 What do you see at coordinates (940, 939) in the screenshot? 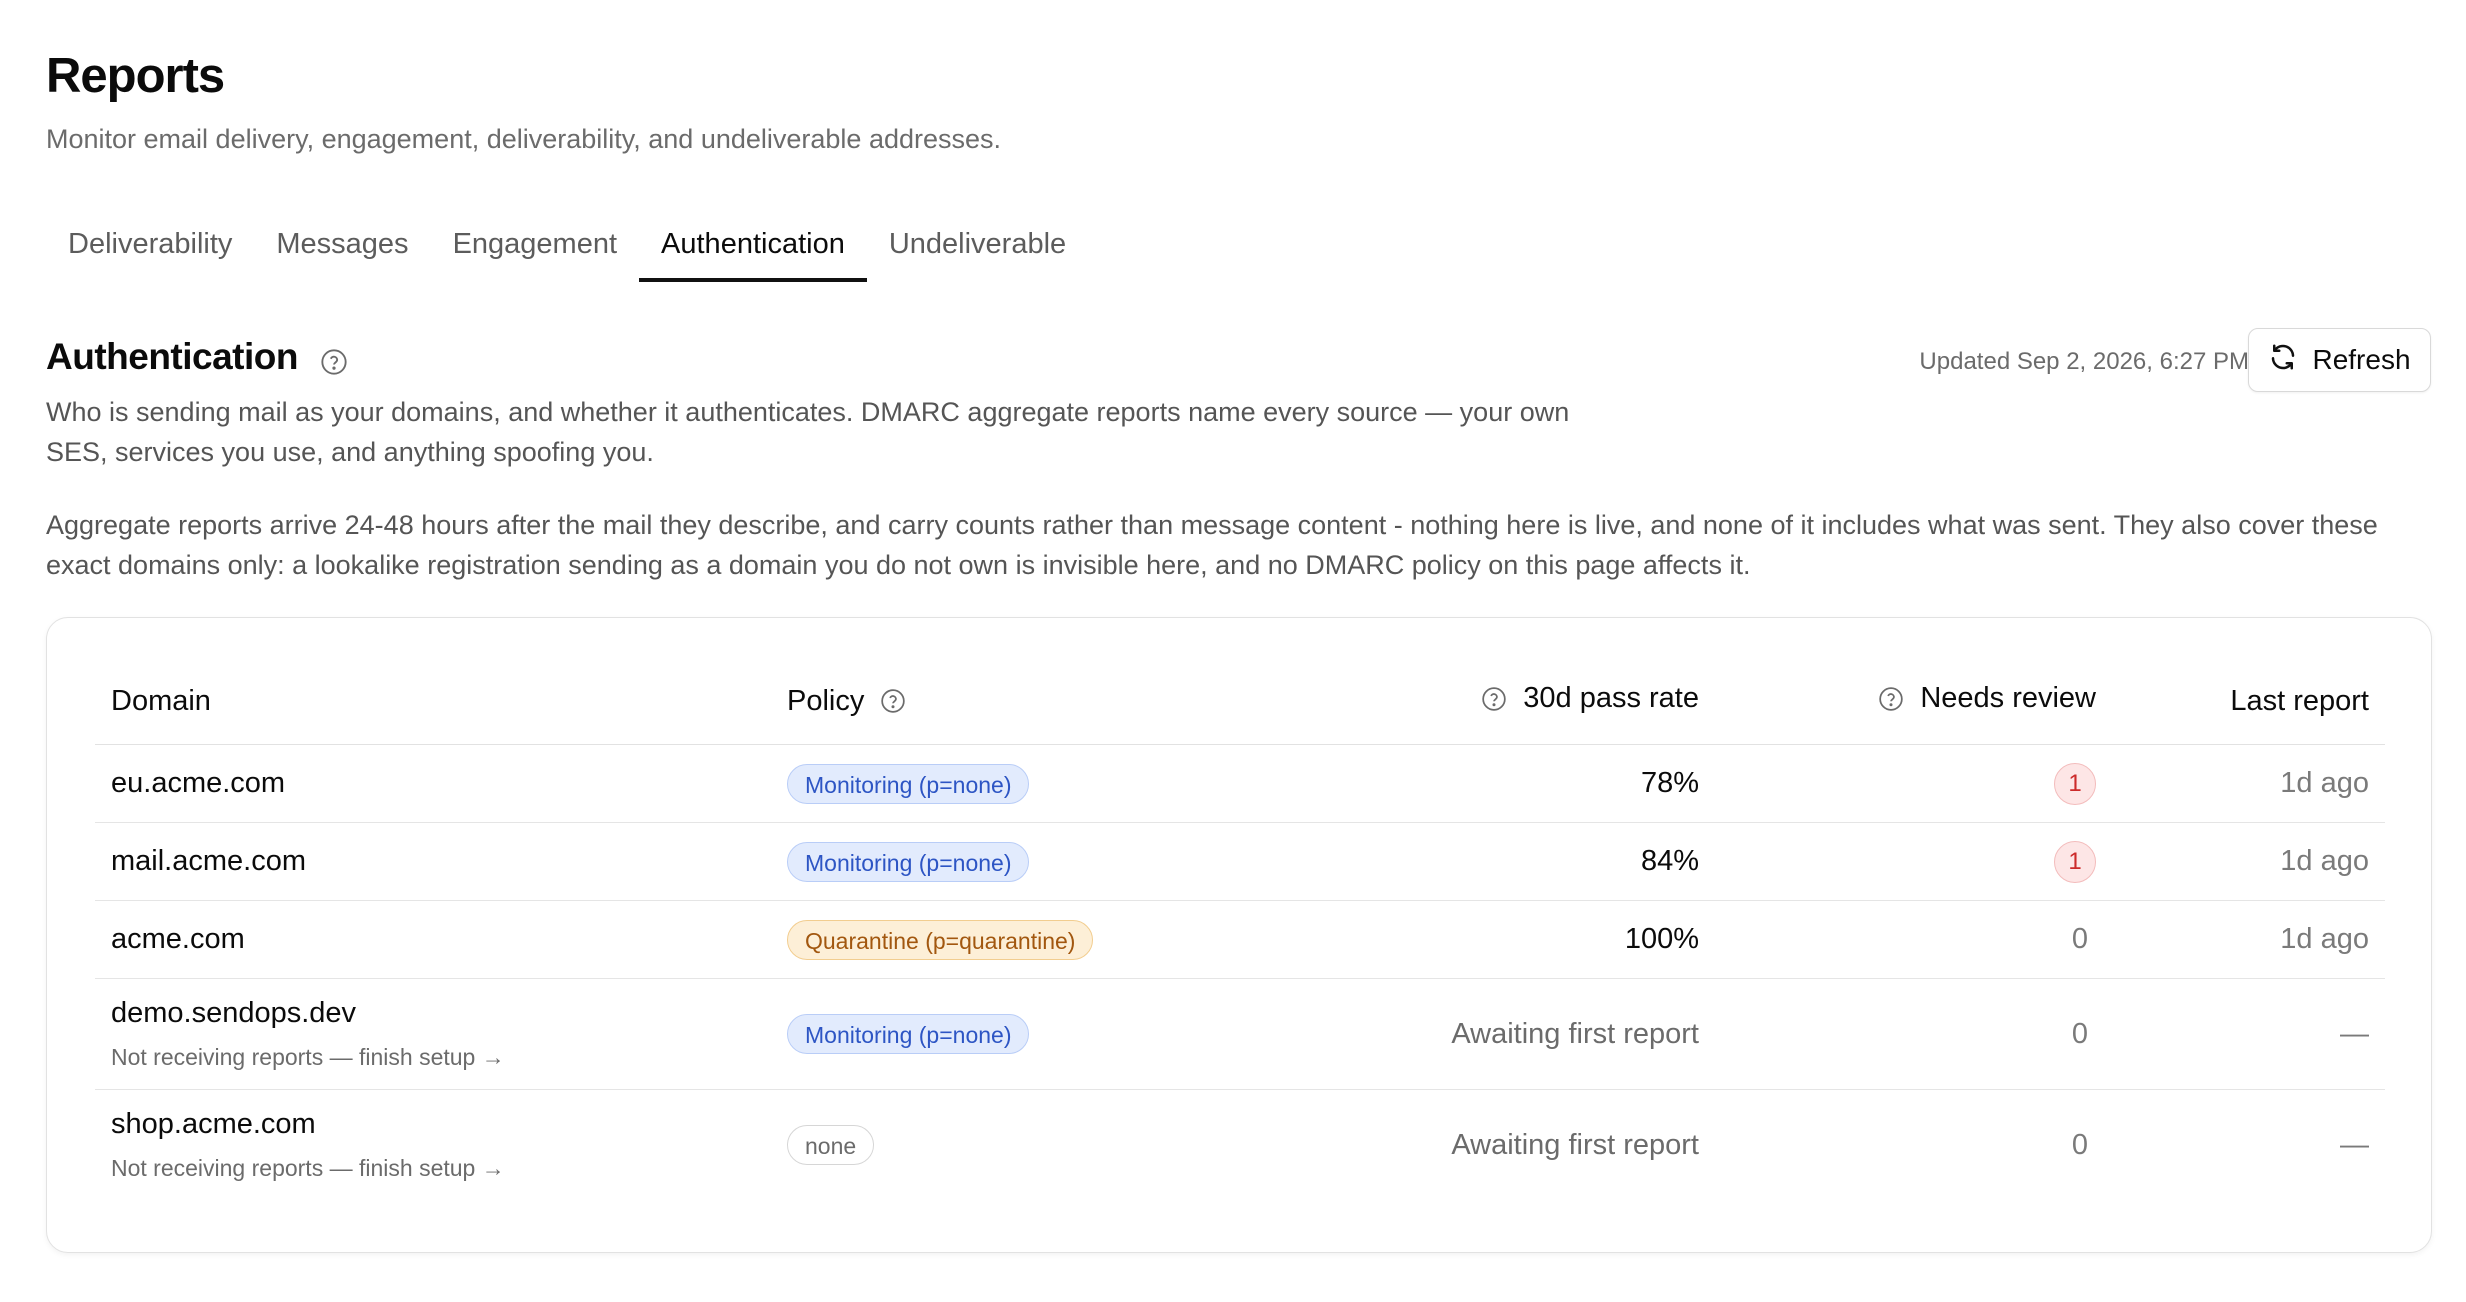
I see `policy-badge: Quarantine (p=quarantine)` at bounding box center [940, 939].